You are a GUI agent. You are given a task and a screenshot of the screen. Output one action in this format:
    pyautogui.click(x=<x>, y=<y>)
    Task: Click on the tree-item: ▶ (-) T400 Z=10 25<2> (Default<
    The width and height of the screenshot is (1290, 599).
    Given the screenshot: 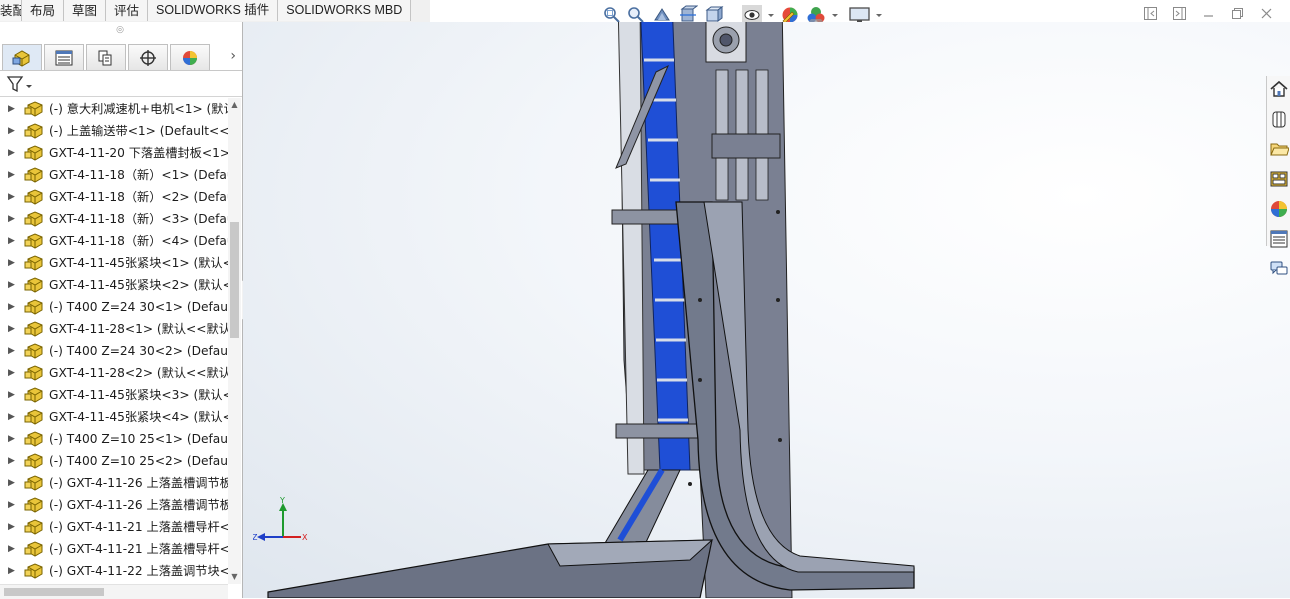 What is the action you would take?
    pyautogui.click(x=114, y=461)
    